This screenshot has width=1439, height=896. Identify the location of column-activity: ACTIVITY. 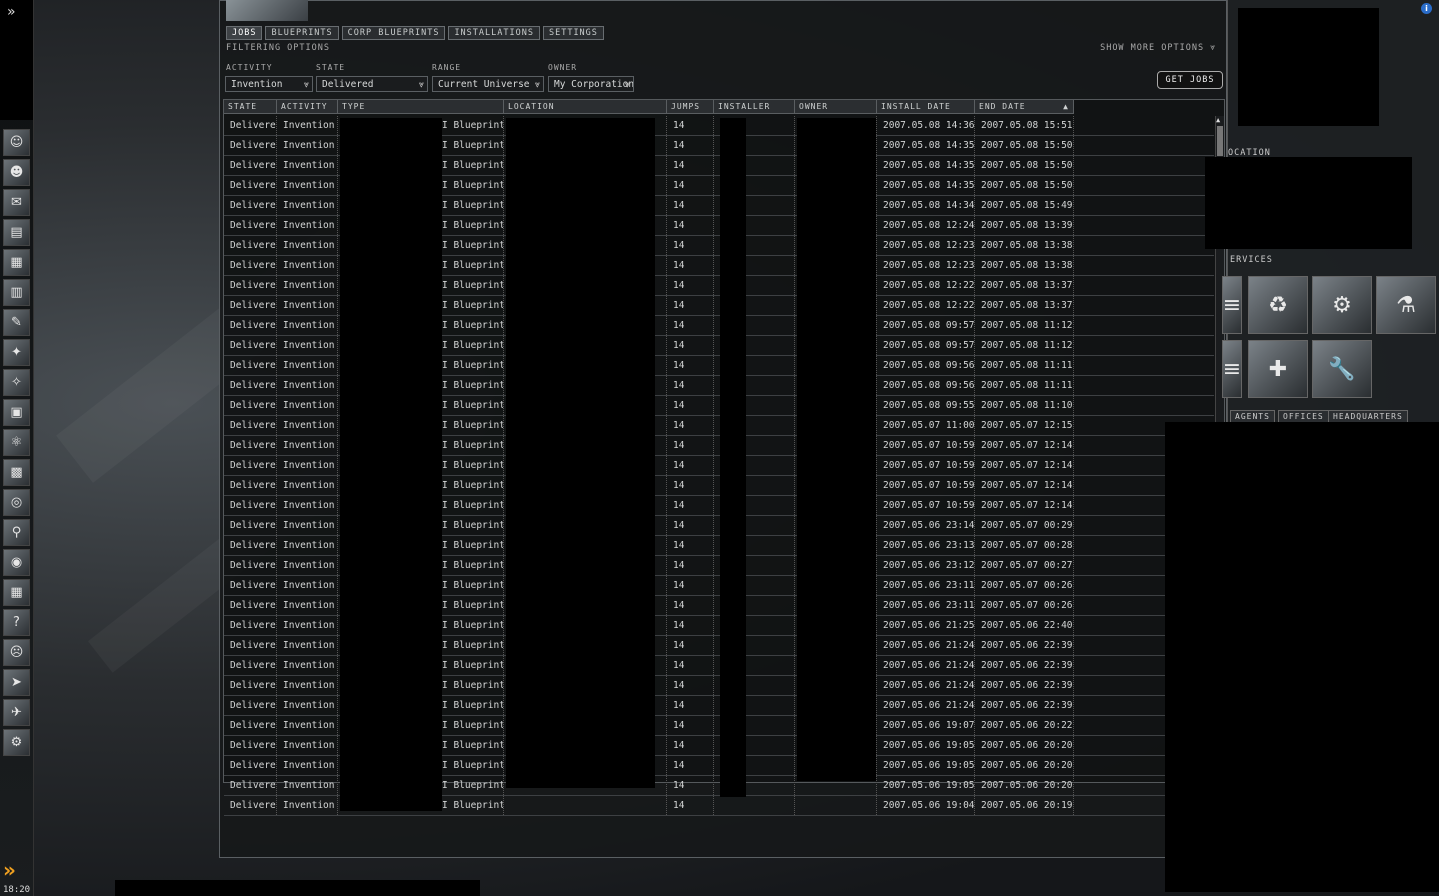
(307, 107).